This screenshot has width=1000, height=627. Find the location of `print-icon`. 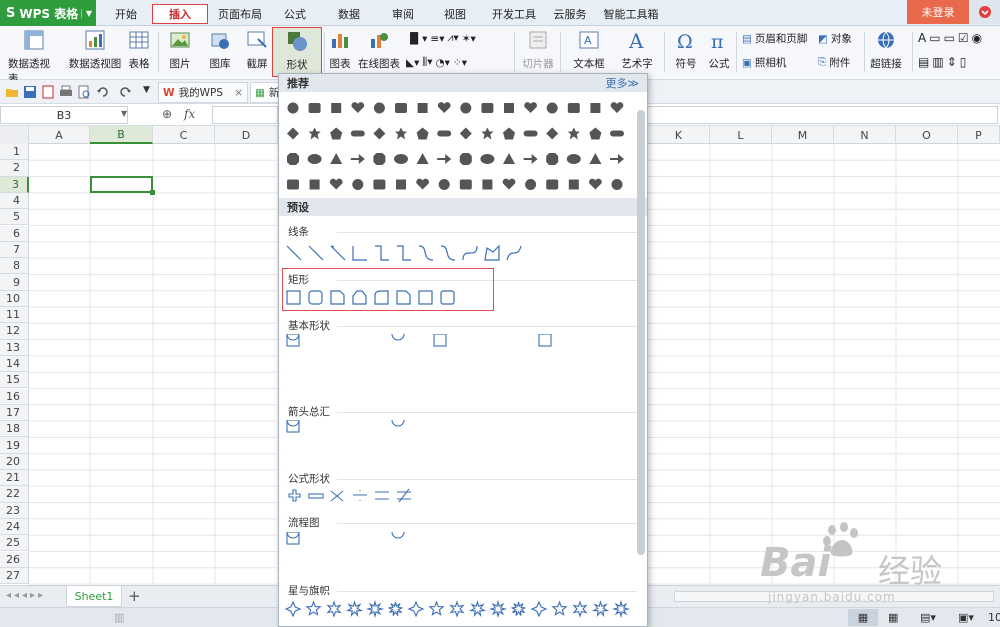

print-icon is located at coordinates (66, 92).